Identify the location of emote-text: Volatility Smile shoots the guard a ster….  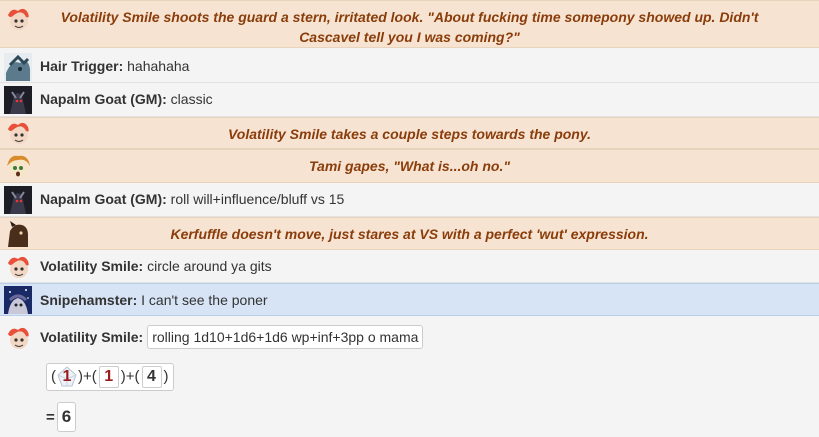
(409, 27).